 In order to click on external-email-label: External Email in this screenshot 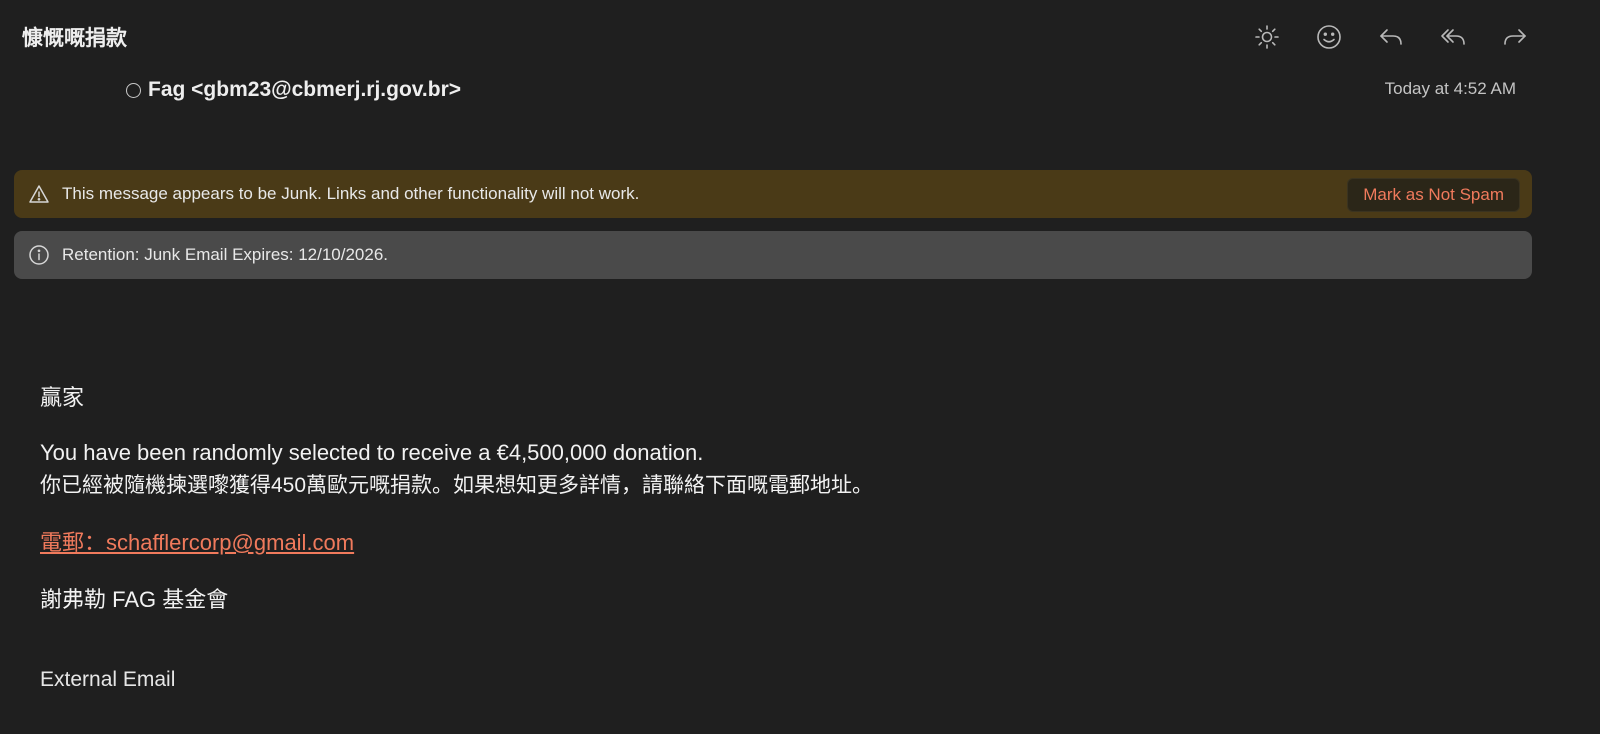, I will do `click(108, 679)`.